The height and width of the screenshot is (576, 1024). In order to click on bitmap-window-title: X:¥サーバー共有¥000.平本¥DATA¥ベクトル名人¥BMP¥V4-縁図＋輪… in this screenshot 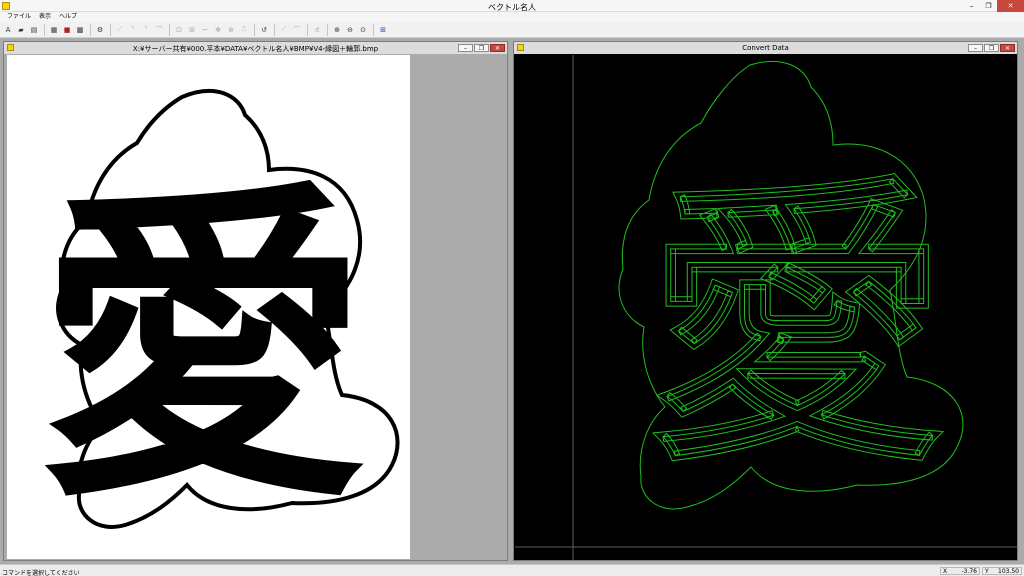, I will do `click(255, 49)`.